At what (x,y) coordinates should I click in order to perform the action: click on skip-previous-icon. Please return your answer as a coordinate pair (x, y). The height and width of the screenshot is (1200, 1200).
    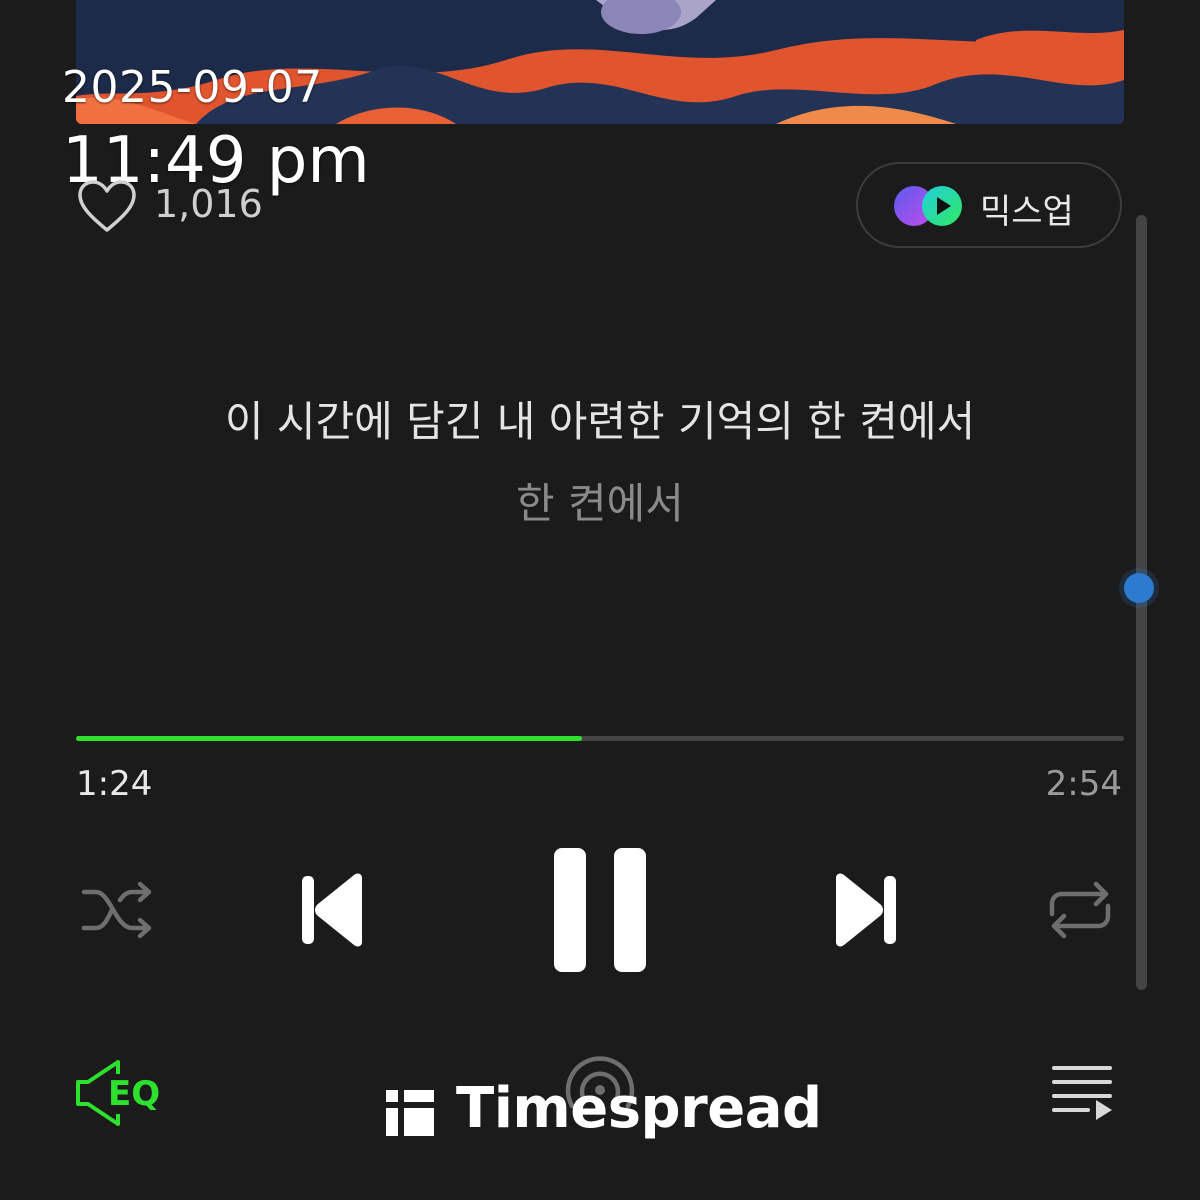
    Looking at the image, I should click on (332, 910).